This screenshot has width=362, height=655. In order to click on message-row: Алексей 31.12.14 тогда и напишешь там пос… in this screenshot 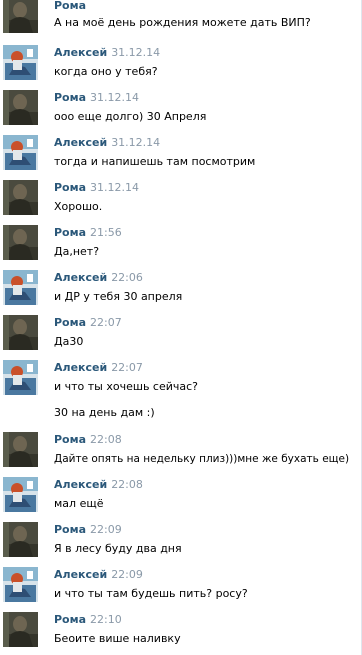, I will do `click(180, 154)`.